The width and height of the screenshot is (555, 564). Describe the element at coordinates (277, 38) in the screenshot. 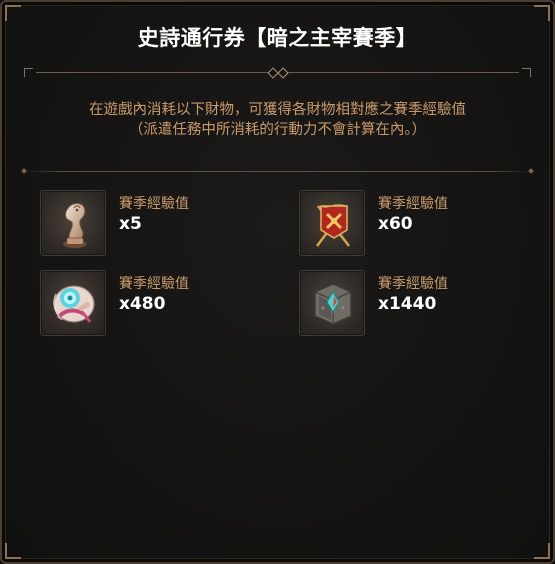

I see `dialog-title: 史詩通行券【暗之主宰賽季】` at that location.